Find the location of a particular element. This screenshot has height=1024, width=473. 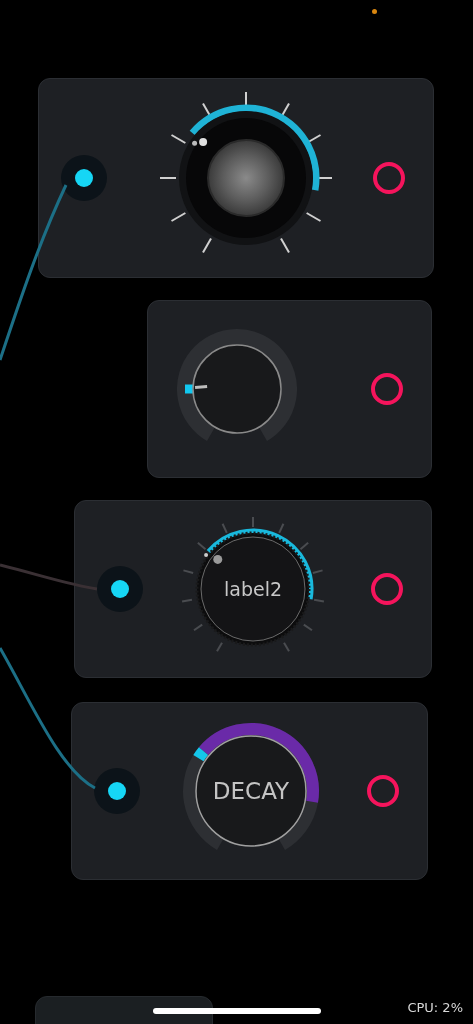

cpu-usage: CPU: 2% is located at coordinates (435, 1008).